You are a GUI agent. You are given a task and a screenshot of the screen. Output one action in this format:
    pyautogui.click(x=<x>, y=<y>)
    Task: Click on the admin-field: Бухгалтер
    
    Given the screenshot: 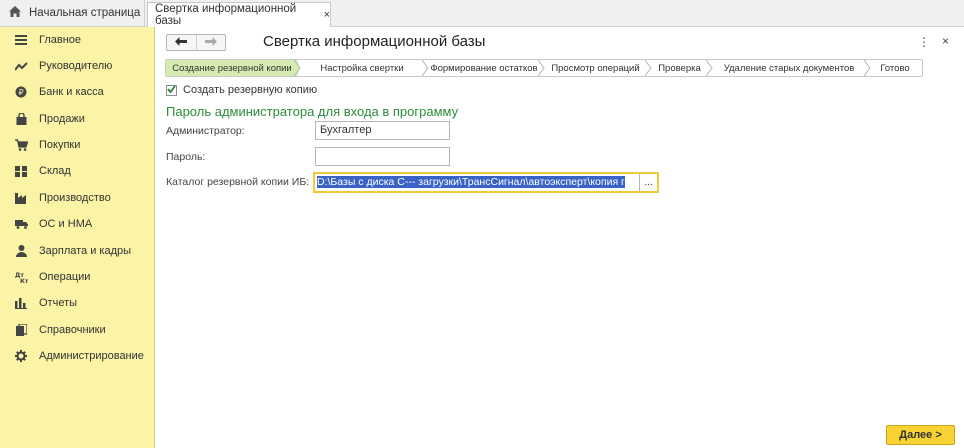 What is the action you would take?
    pyautogui.click(x=382, y=130)
    